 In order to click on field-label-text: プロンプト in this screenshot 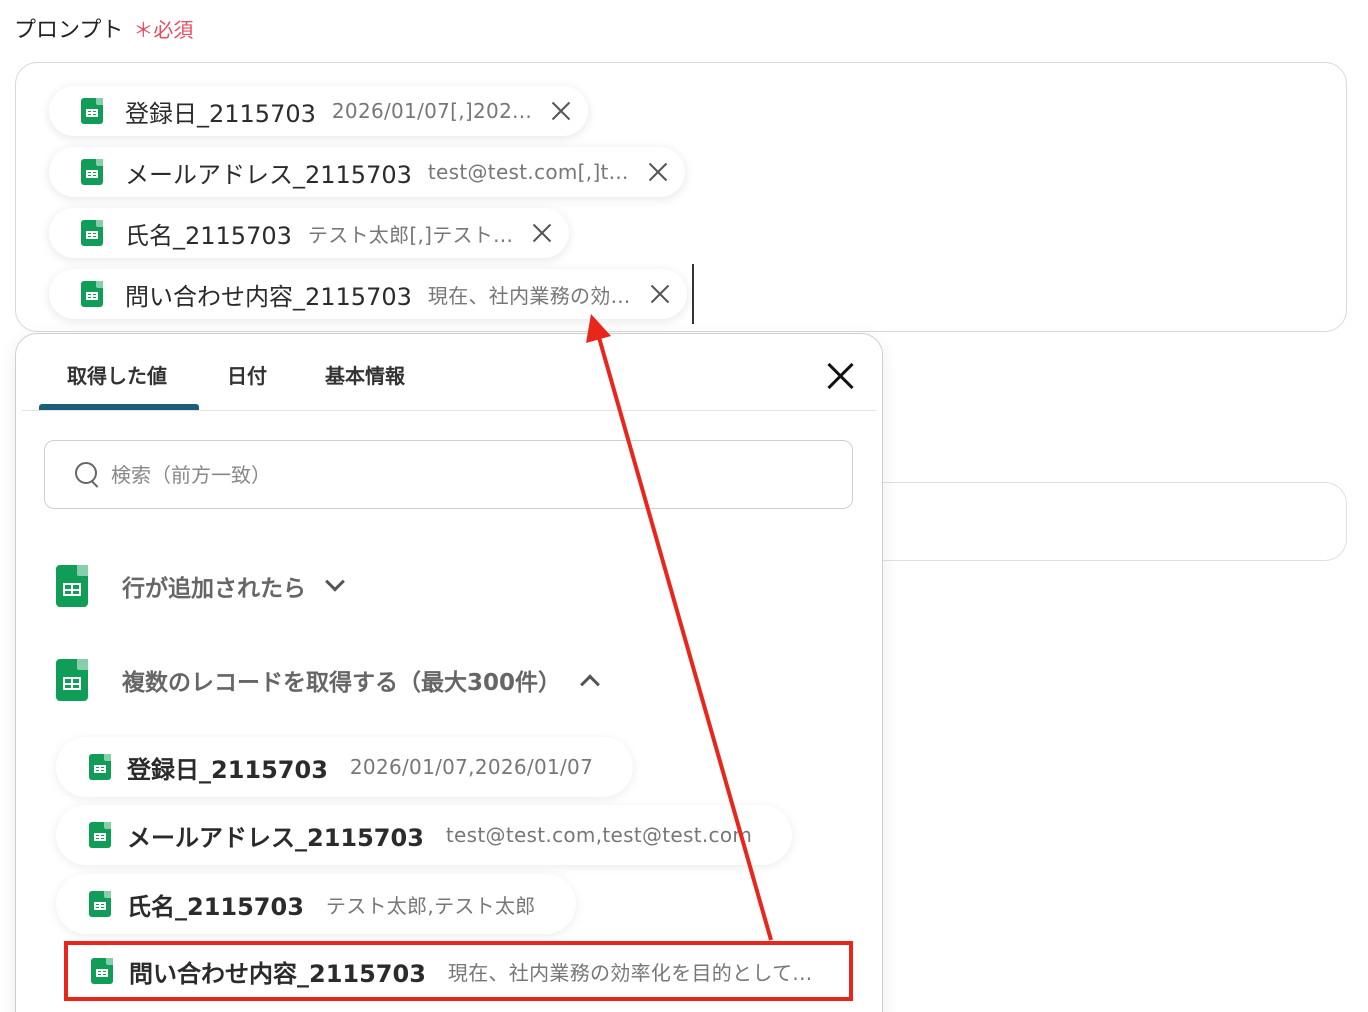, I will do `click(69, 30)`.